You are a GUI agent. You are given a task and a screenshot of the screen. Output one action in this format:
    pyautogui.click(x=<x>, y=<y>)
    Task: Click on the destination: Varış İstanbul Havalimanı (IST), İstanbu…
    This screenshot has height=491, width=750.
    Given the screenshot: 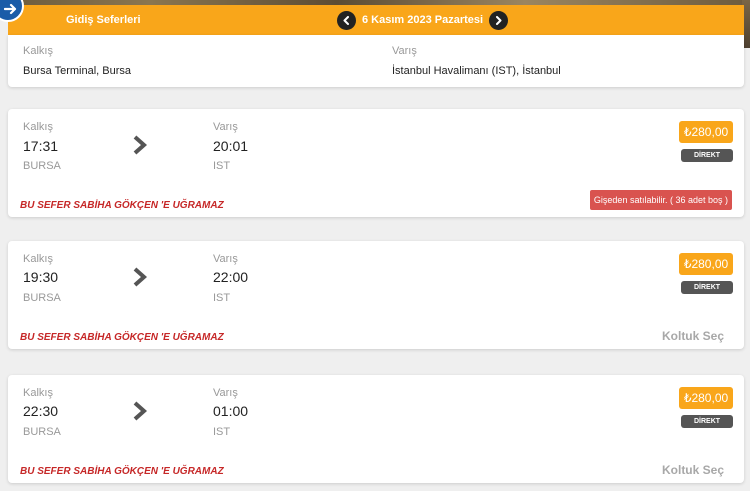 What is the action you would take?
    pyautogui.click(x=476, y=61)
    